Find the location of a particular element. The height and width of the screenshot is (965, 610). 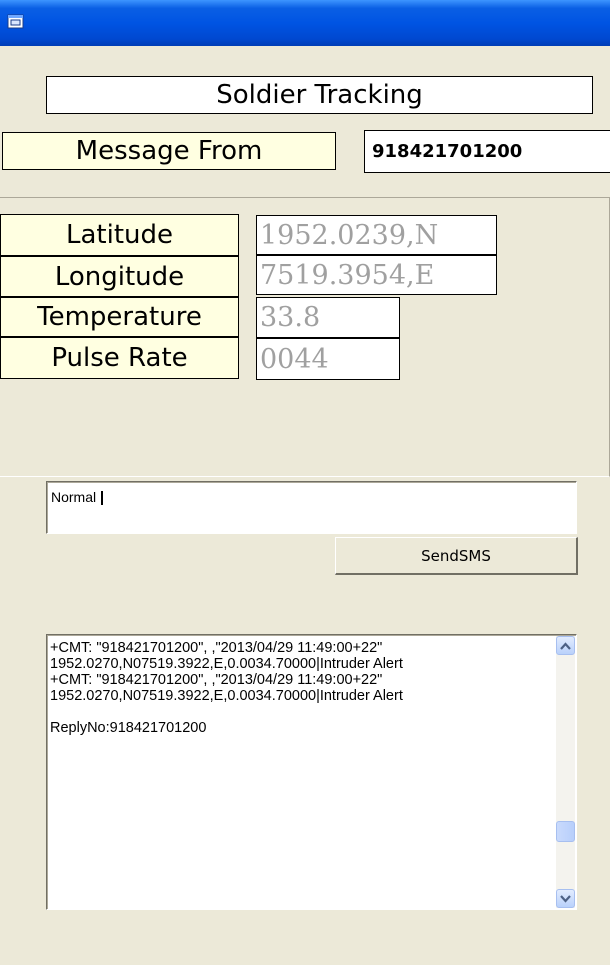

temperature-label: Temperature is located at coordinates (119, 317).